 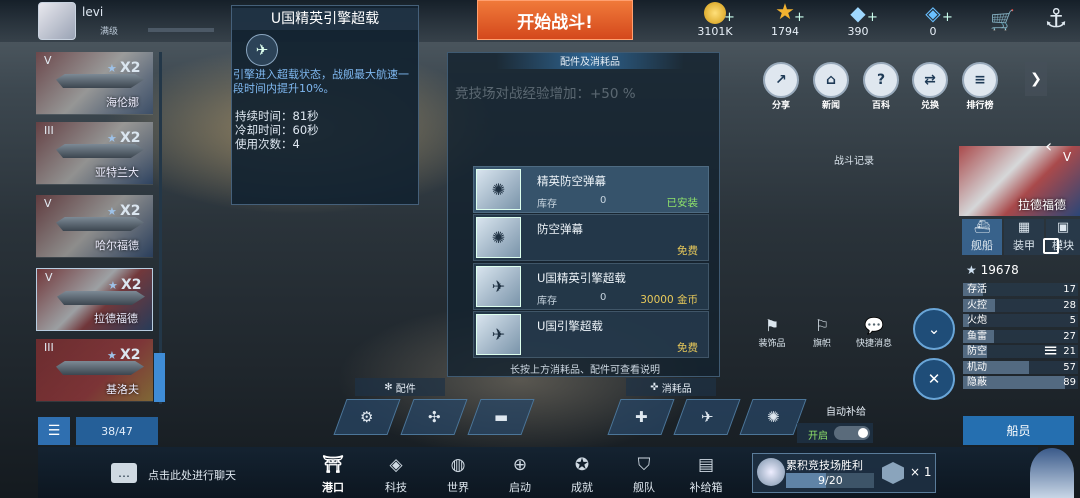 I want to click on item-engine-boost: ✈ U国引擎超载 免费, so click(x=591, y=334).